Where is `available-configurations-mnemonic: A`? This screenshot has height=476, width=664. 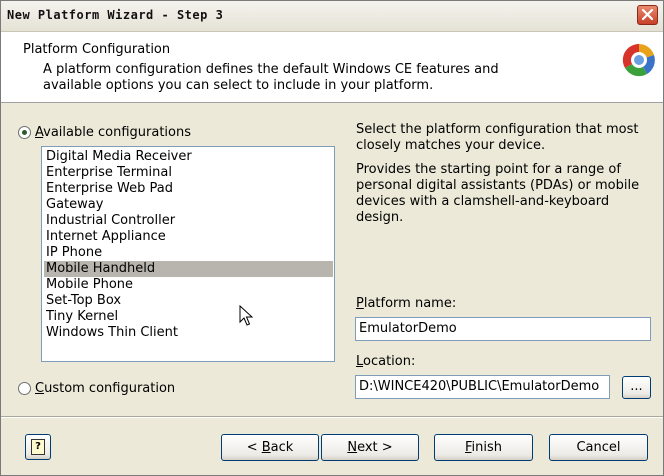
available-configurations-mnemonic: A is located at coordinates (39, 132).